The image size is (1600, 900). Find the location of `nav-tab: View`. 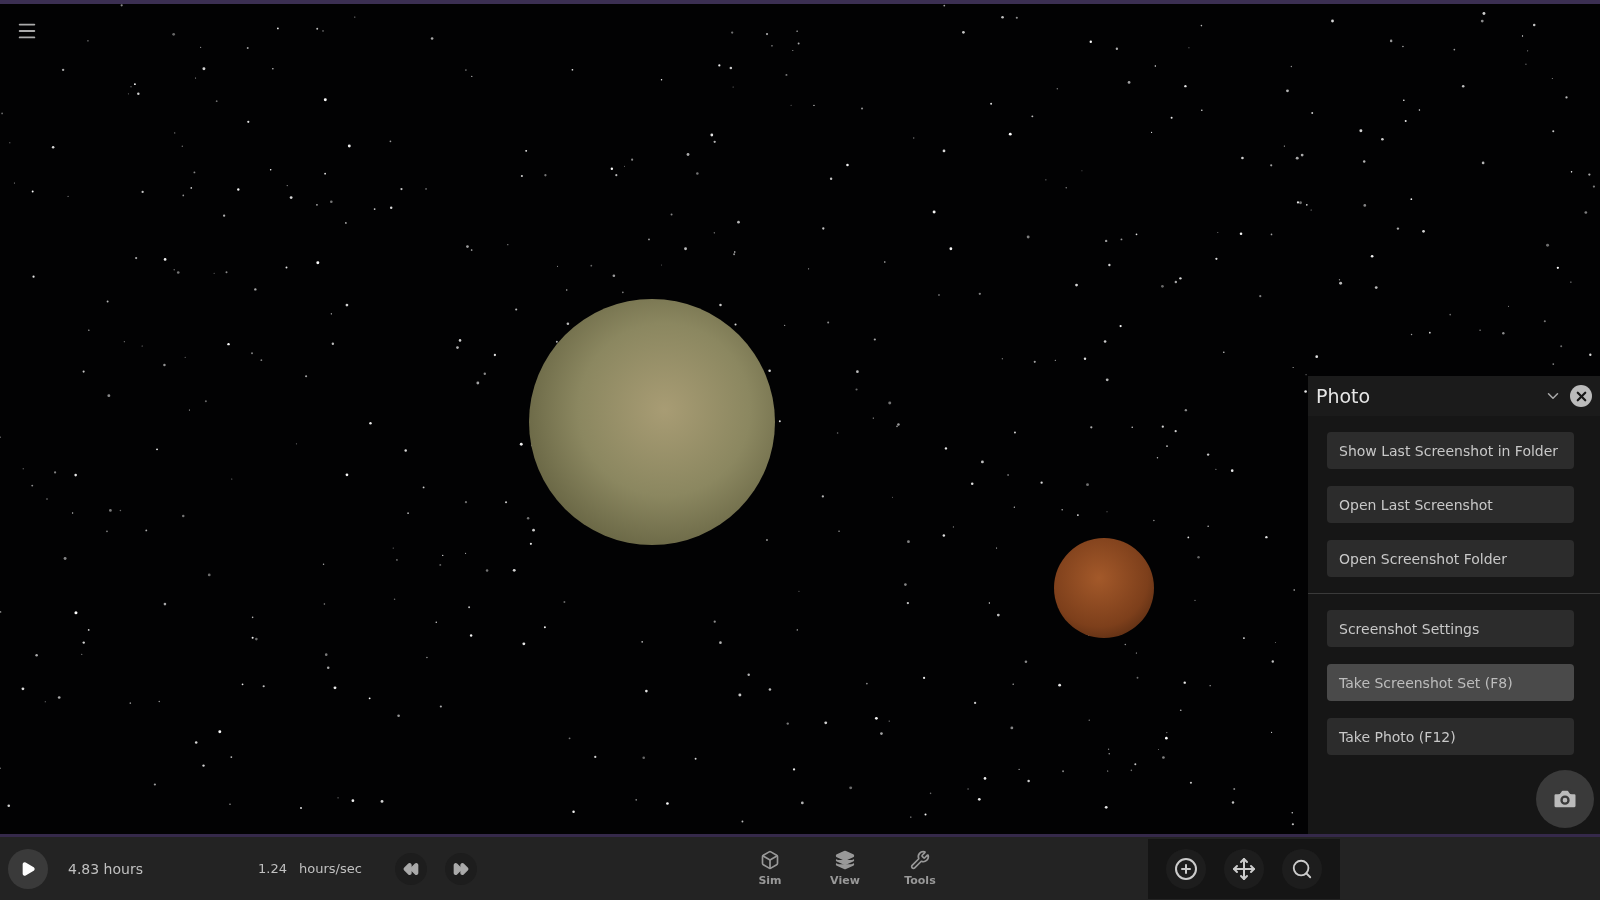

nav-tab: View is located at coordinates (844, 868).